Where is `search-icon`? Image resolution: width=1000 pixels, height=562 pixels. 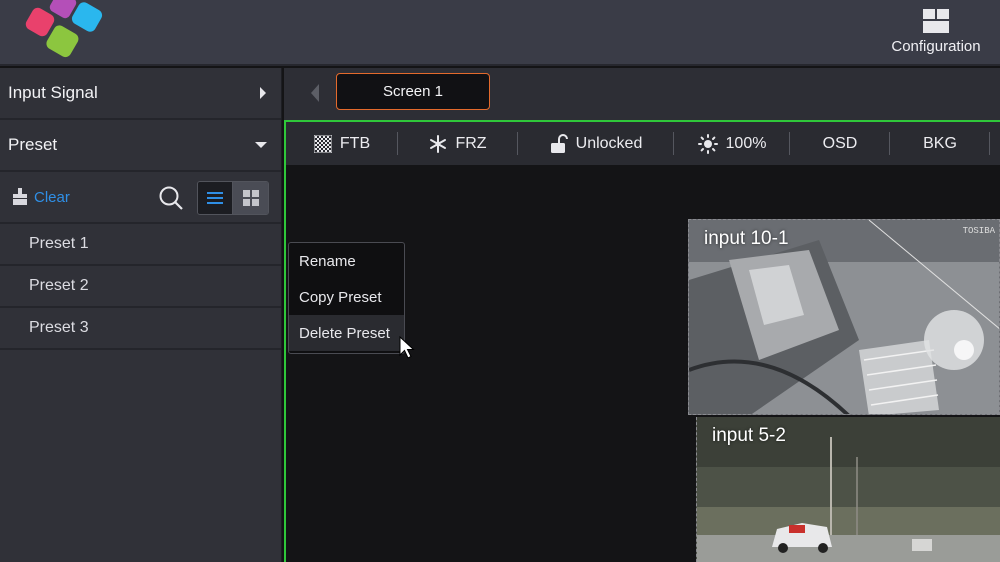
search-icon is located at coordinates (171, 198).